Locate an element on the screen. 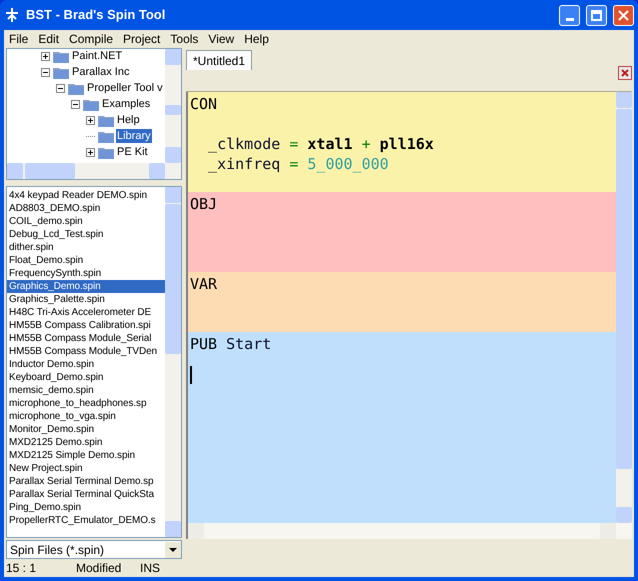 This screenshot has width=638, height=581. editor-tab: *Untitled1 is located at coordinates (219, 60).